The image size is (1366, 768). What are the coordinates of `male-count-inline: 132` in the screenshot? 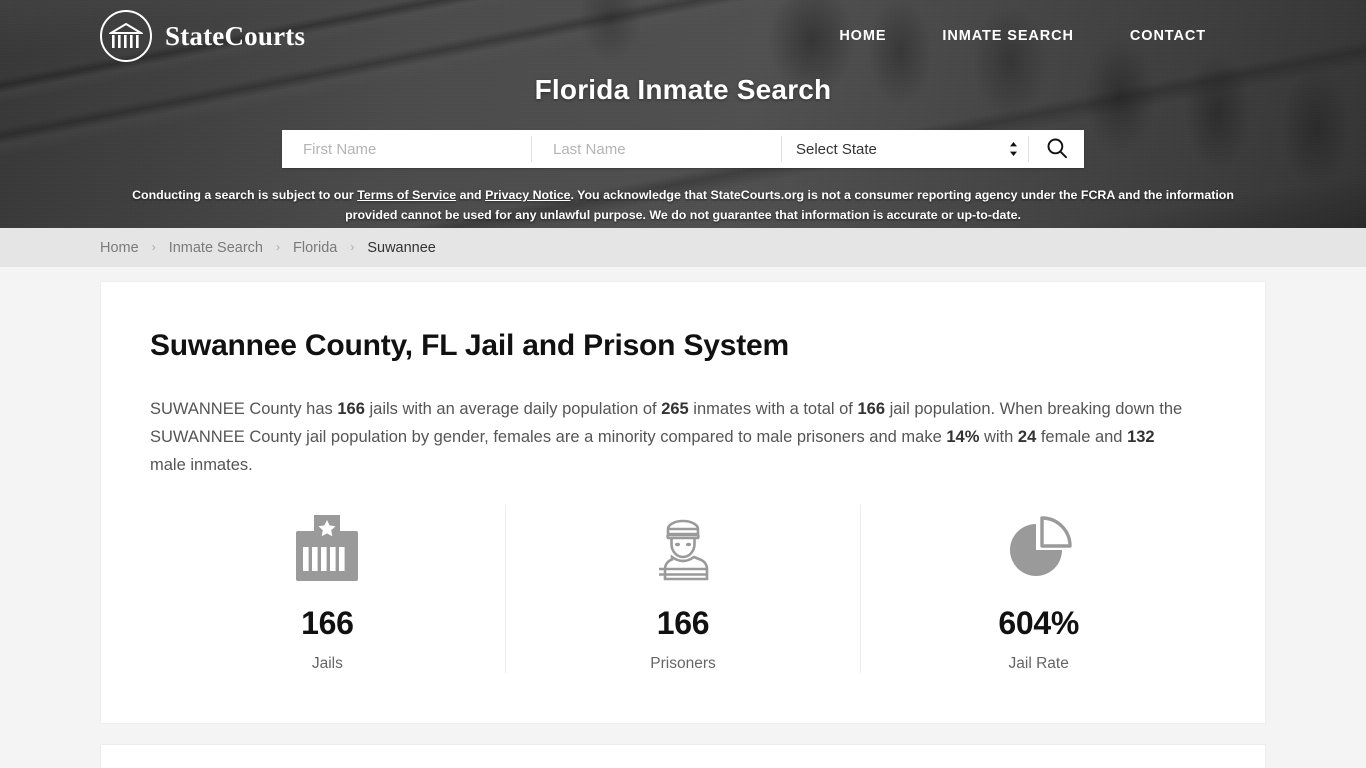 It's located at (1141, 437).